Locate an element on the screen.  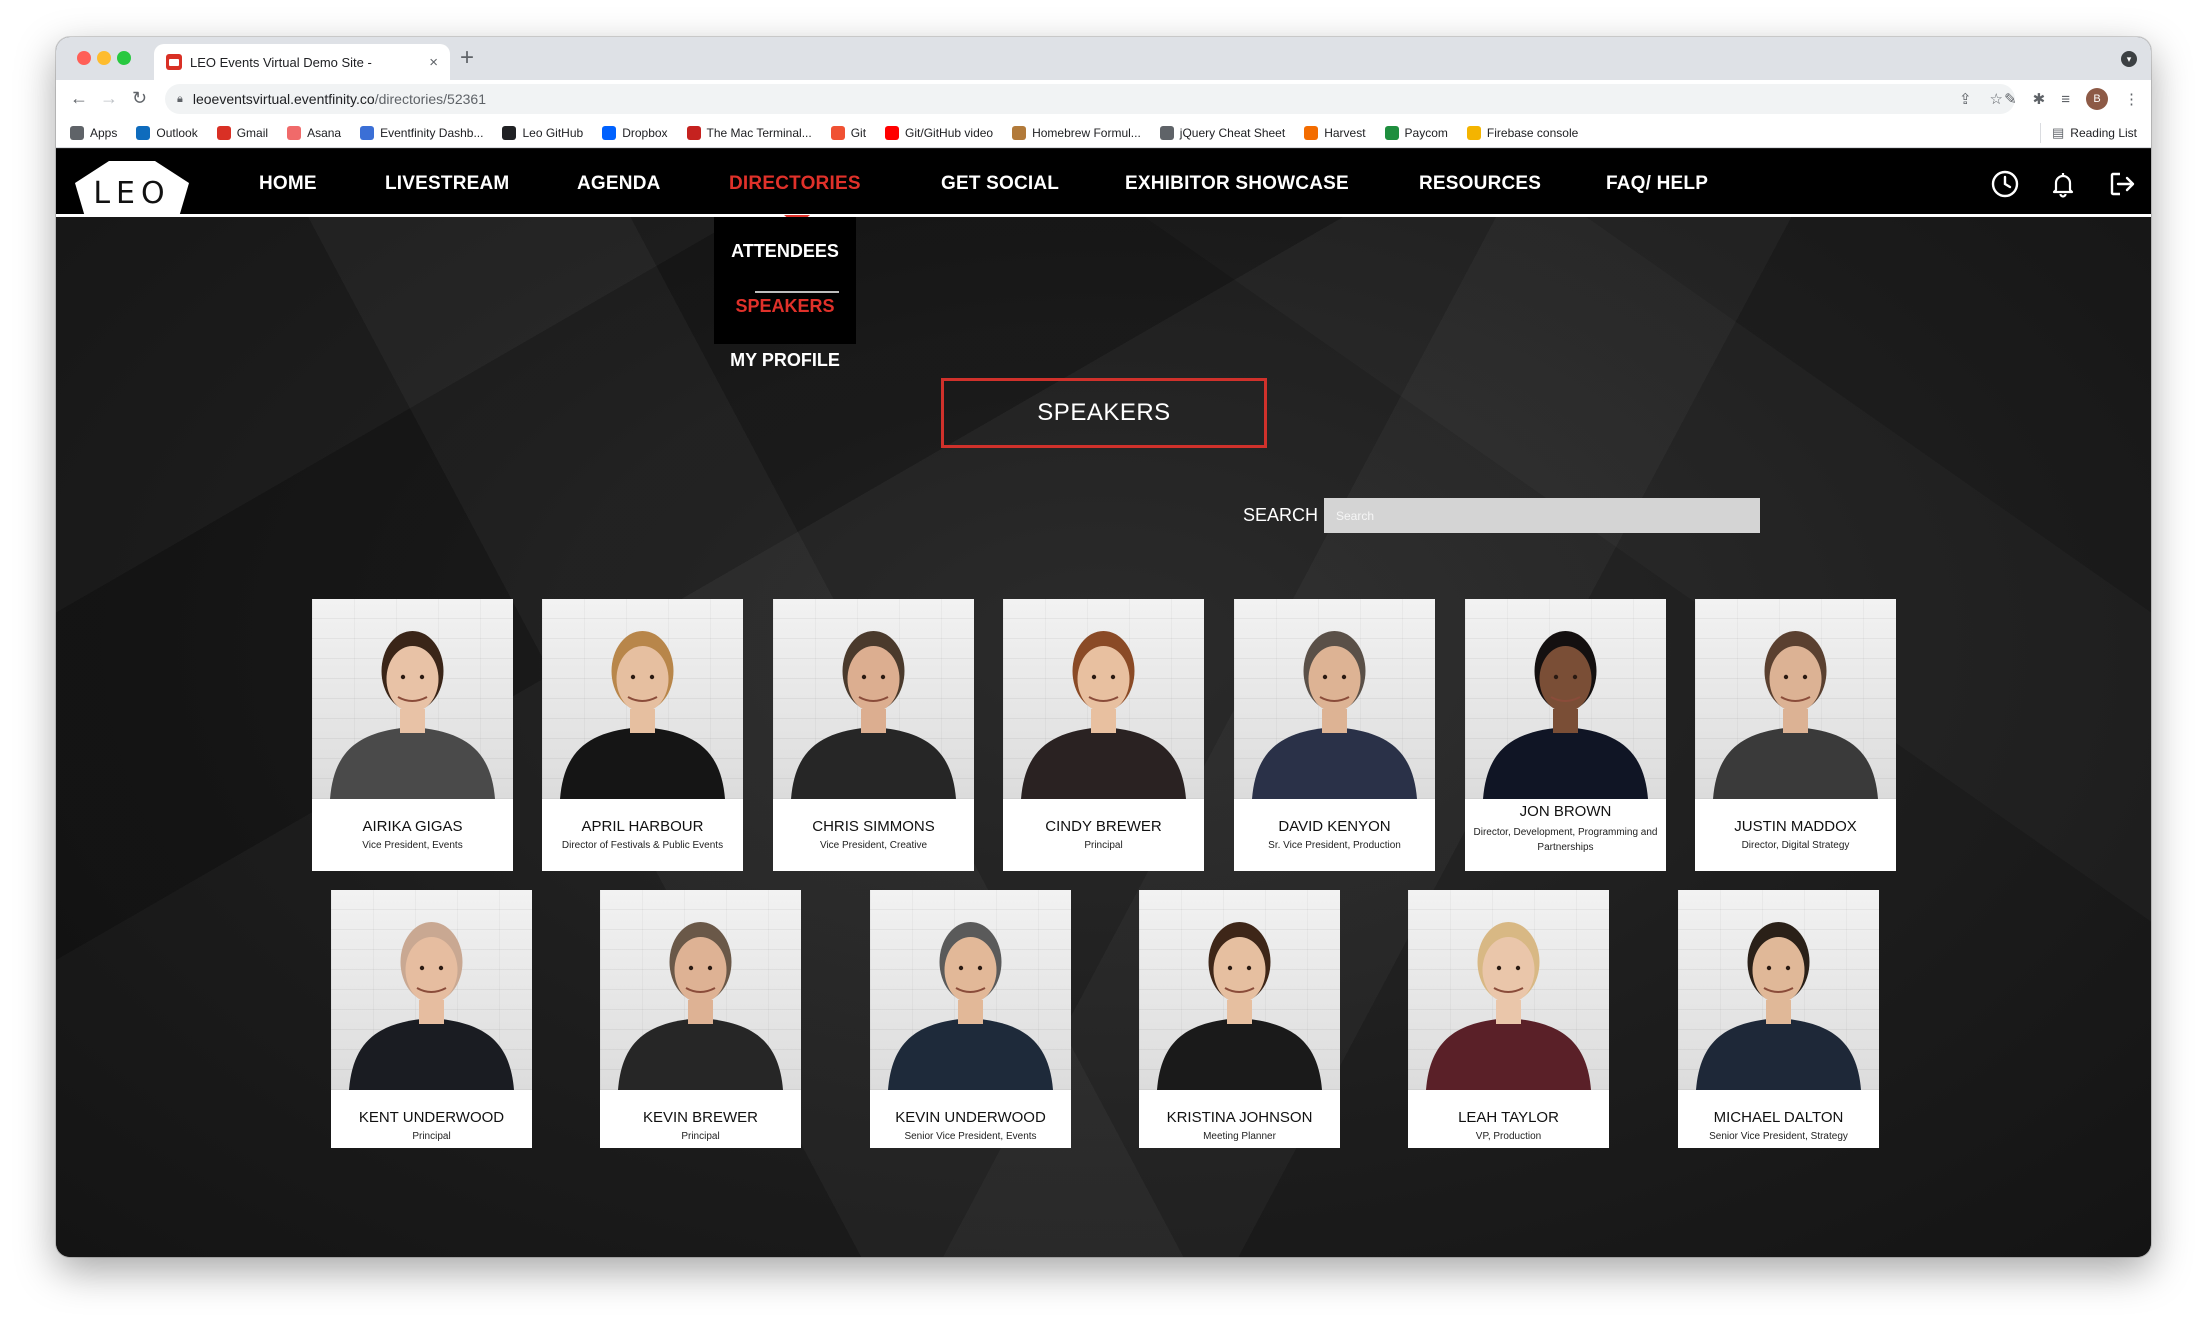
toolbar-actions: ✎ ✱ ≡ B ⋮ is located at coordinates (2071, 99).